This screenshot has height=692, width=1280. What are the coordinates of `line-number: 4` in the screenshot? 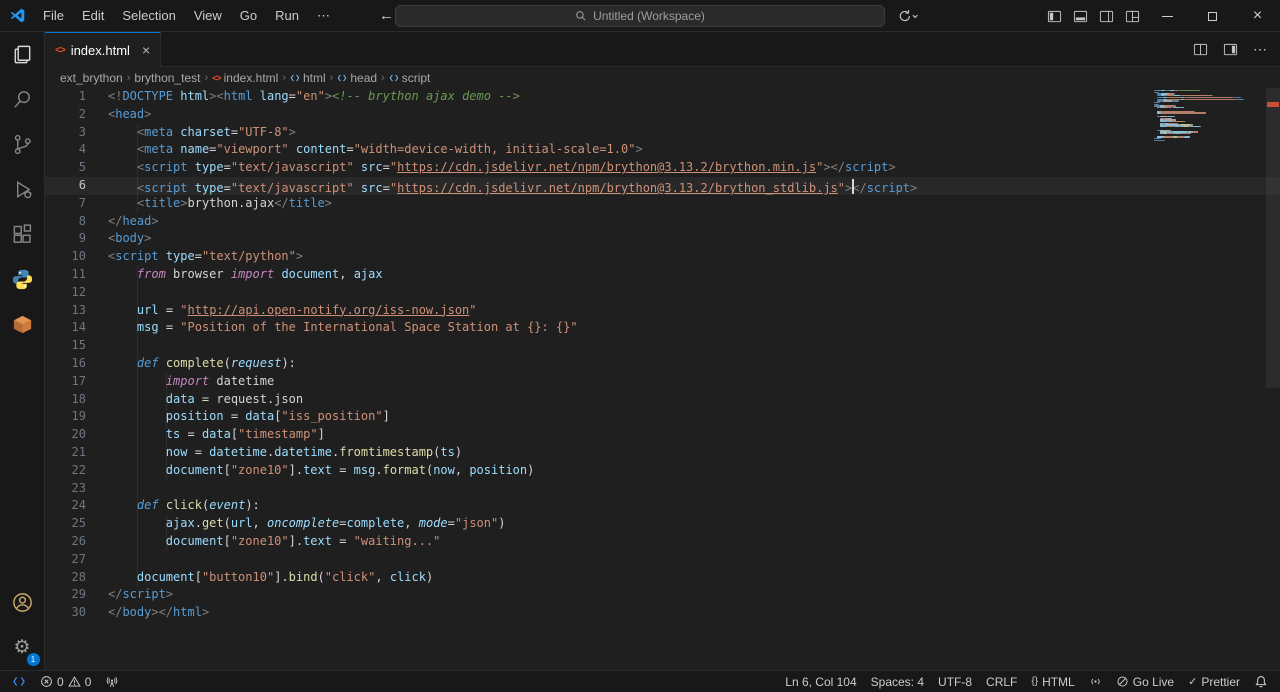 It's located at (82, 149).